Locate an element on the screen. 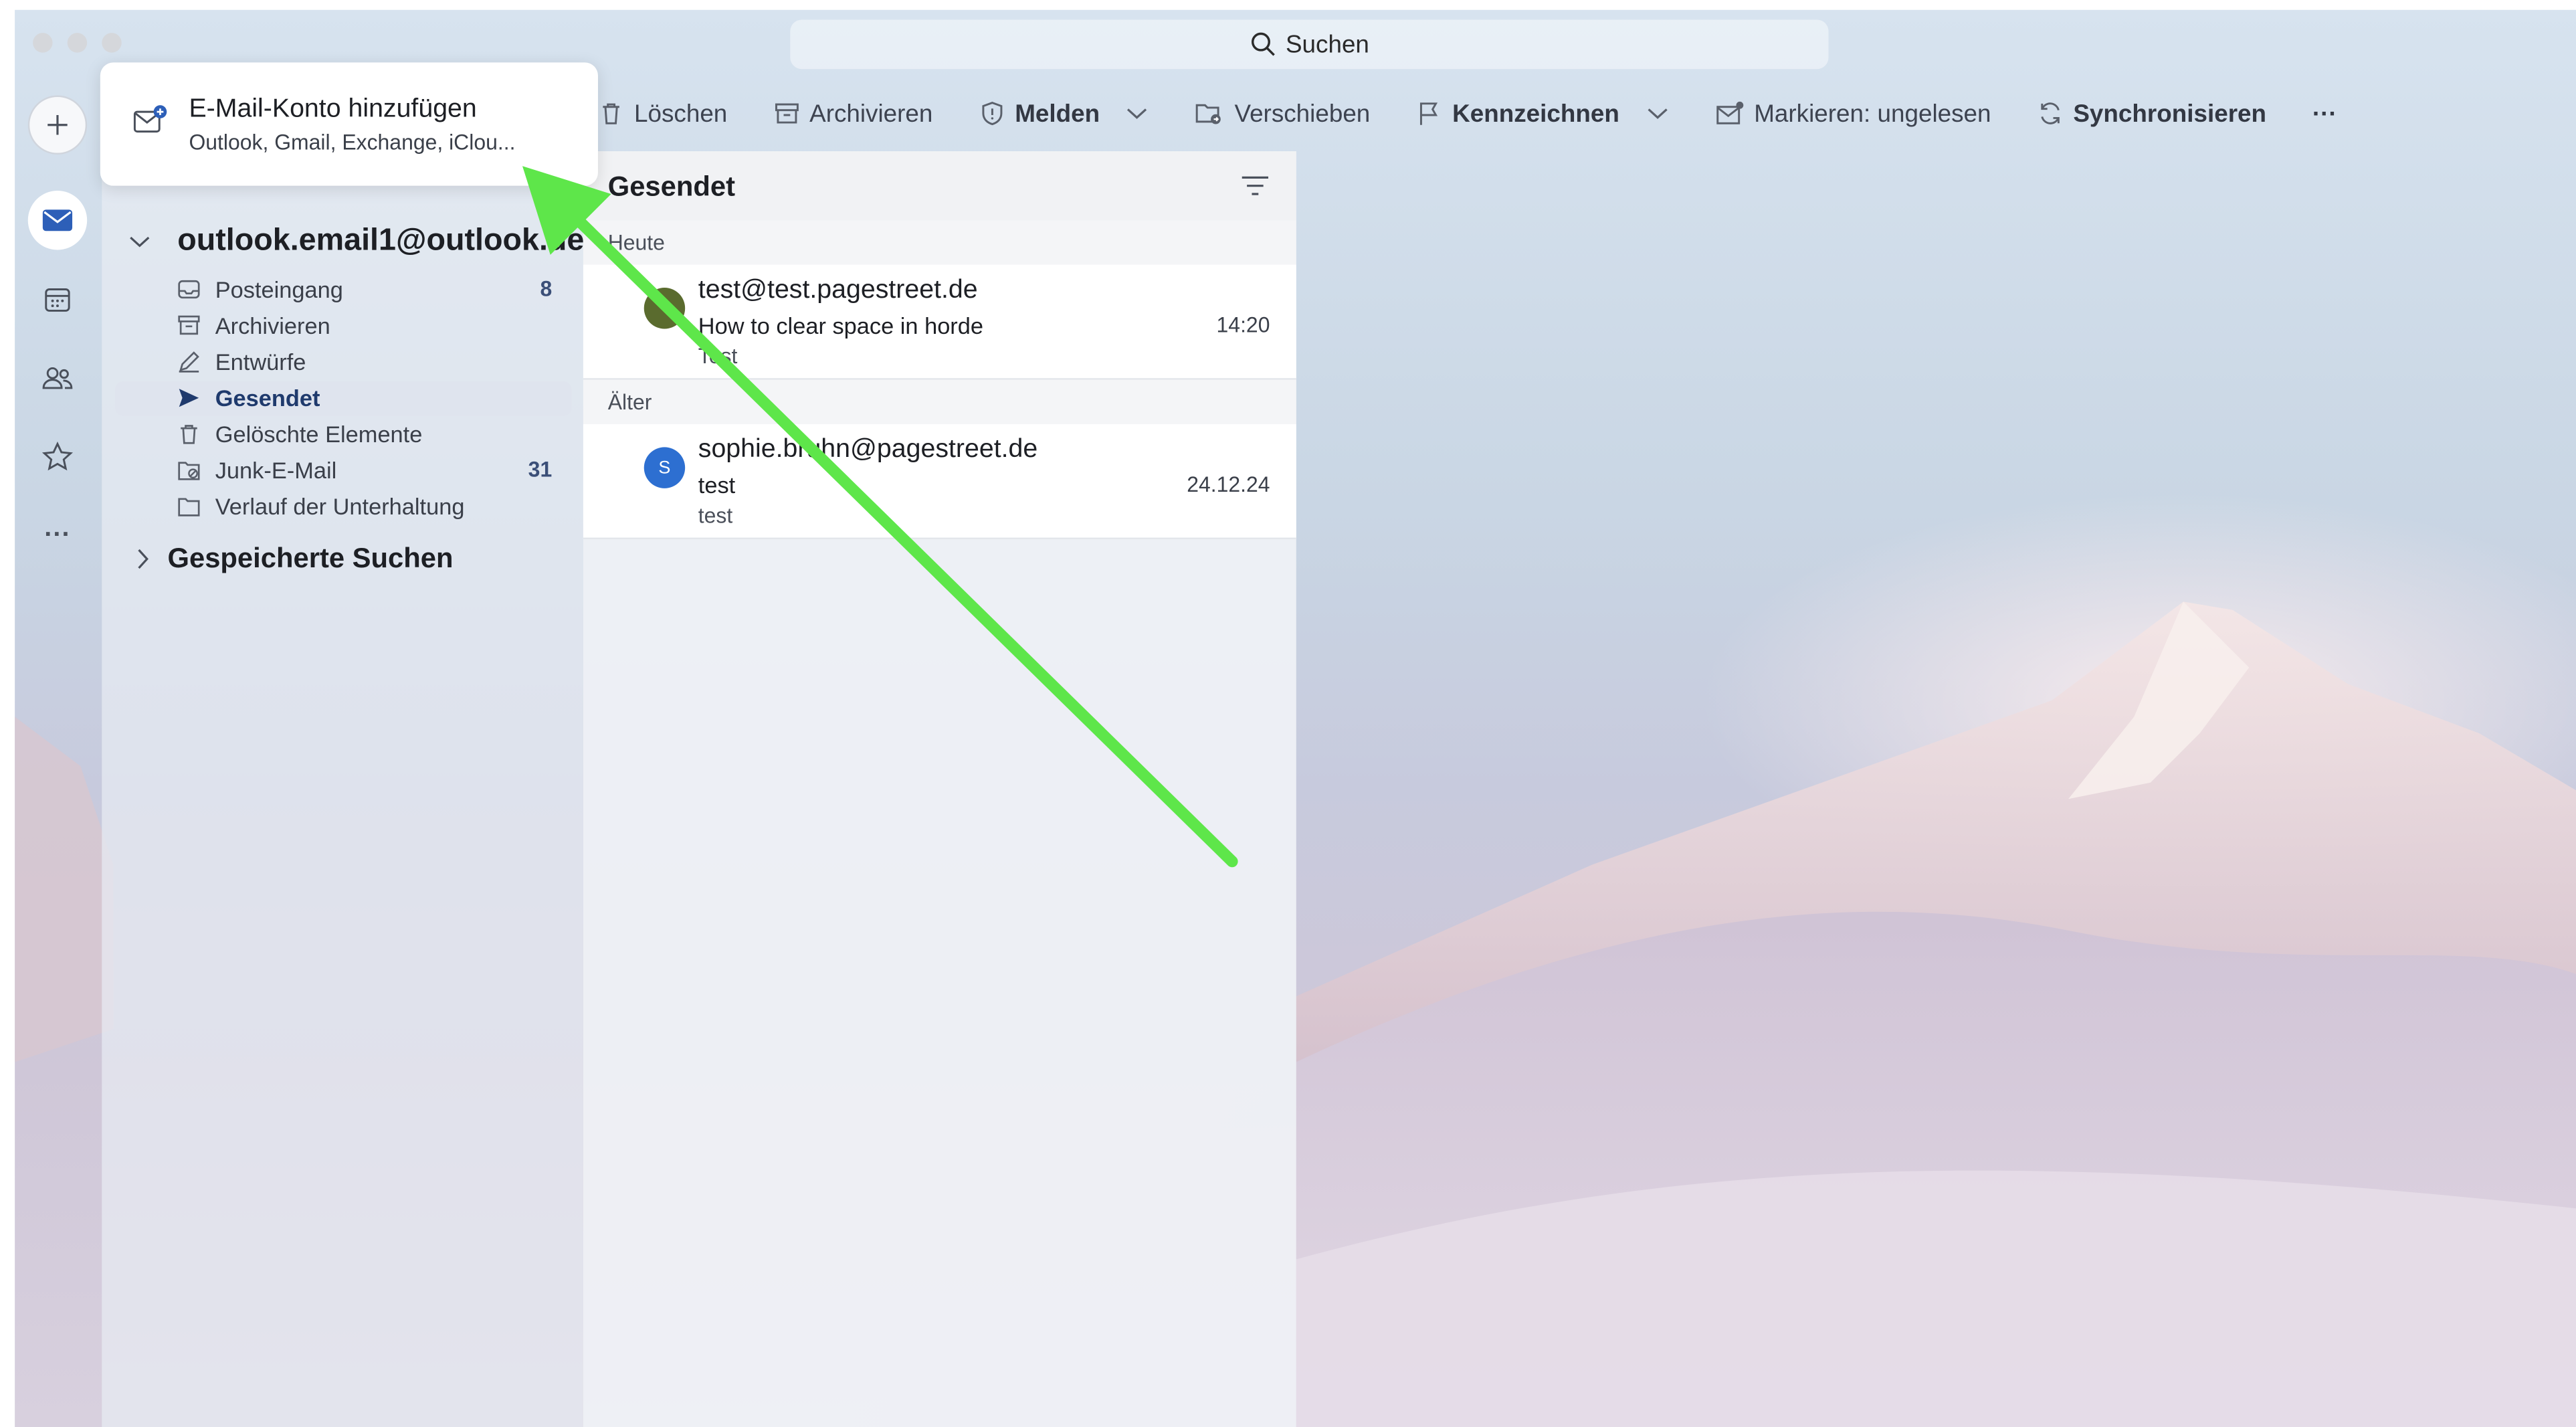 This screenshot has height=1427, width=2576. add-mail-account-icon is located at coordinates (150, 119).